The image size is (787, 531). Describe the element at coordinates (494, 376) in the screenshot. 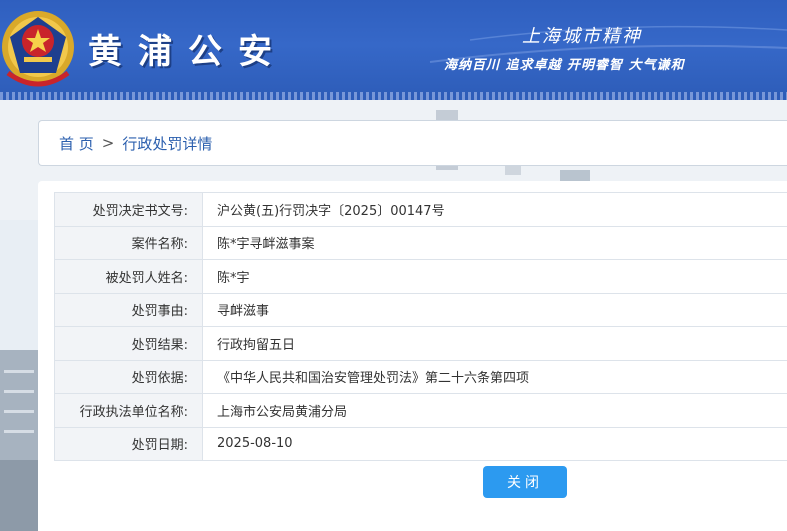

I see `detail-value: 《中华人民共和国治安管理处罚法》第二十六条第四项` at that location.